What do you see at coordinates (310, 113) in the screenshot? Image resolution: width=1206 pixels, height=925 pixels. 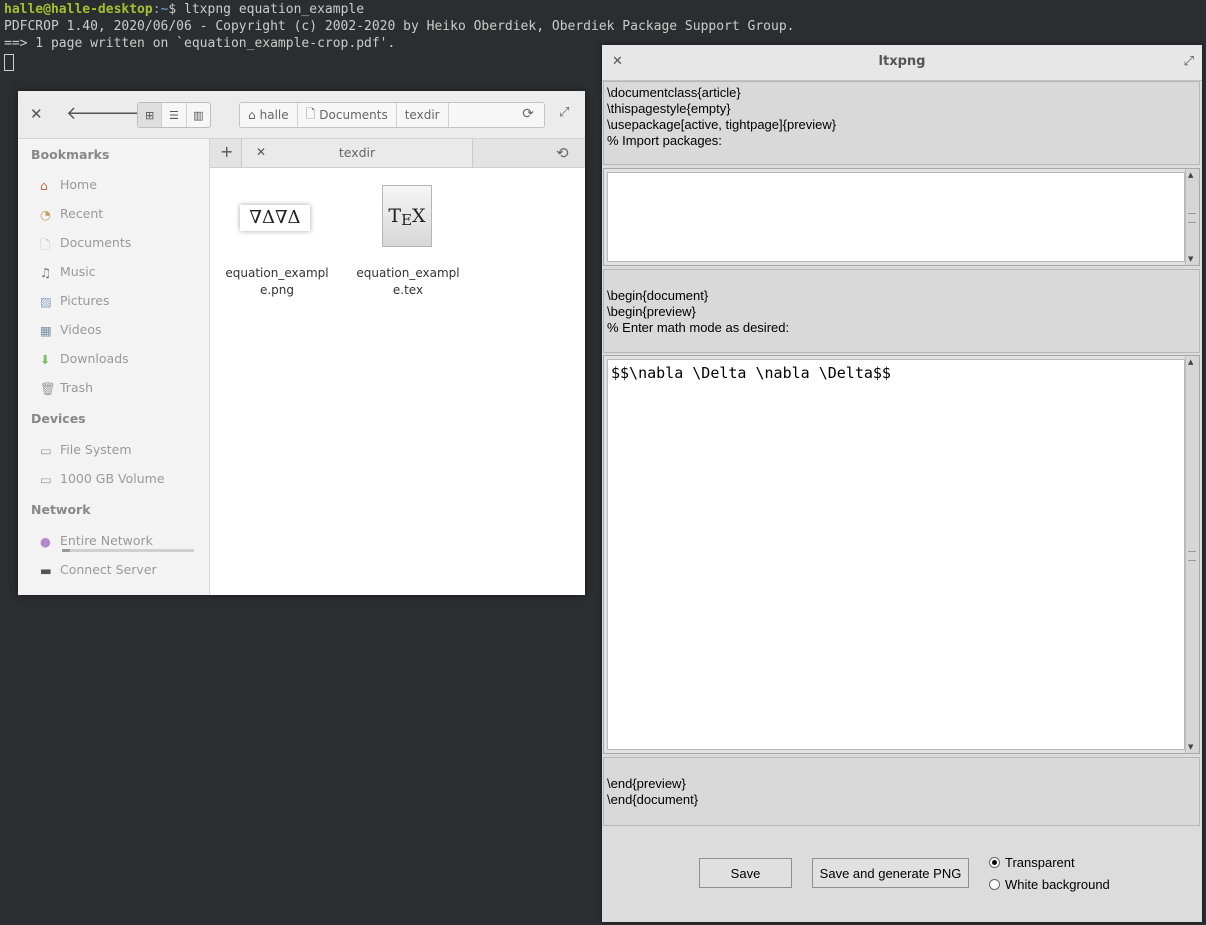 I see `document-icon: 🗋` at bounding box center [310, 113].